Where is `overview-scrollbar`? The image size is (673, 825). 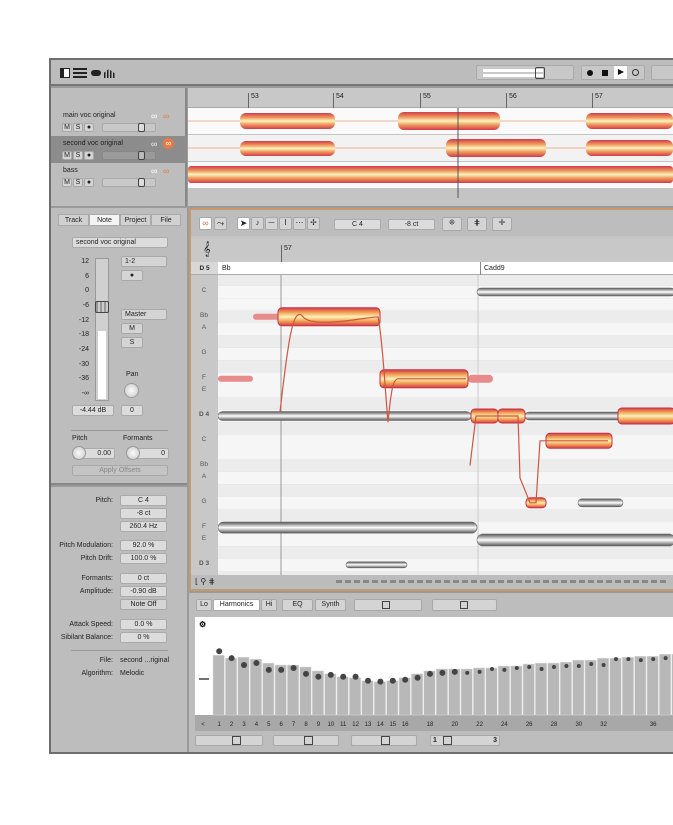 overview-scrollbar is located at coordinates (501, 581).